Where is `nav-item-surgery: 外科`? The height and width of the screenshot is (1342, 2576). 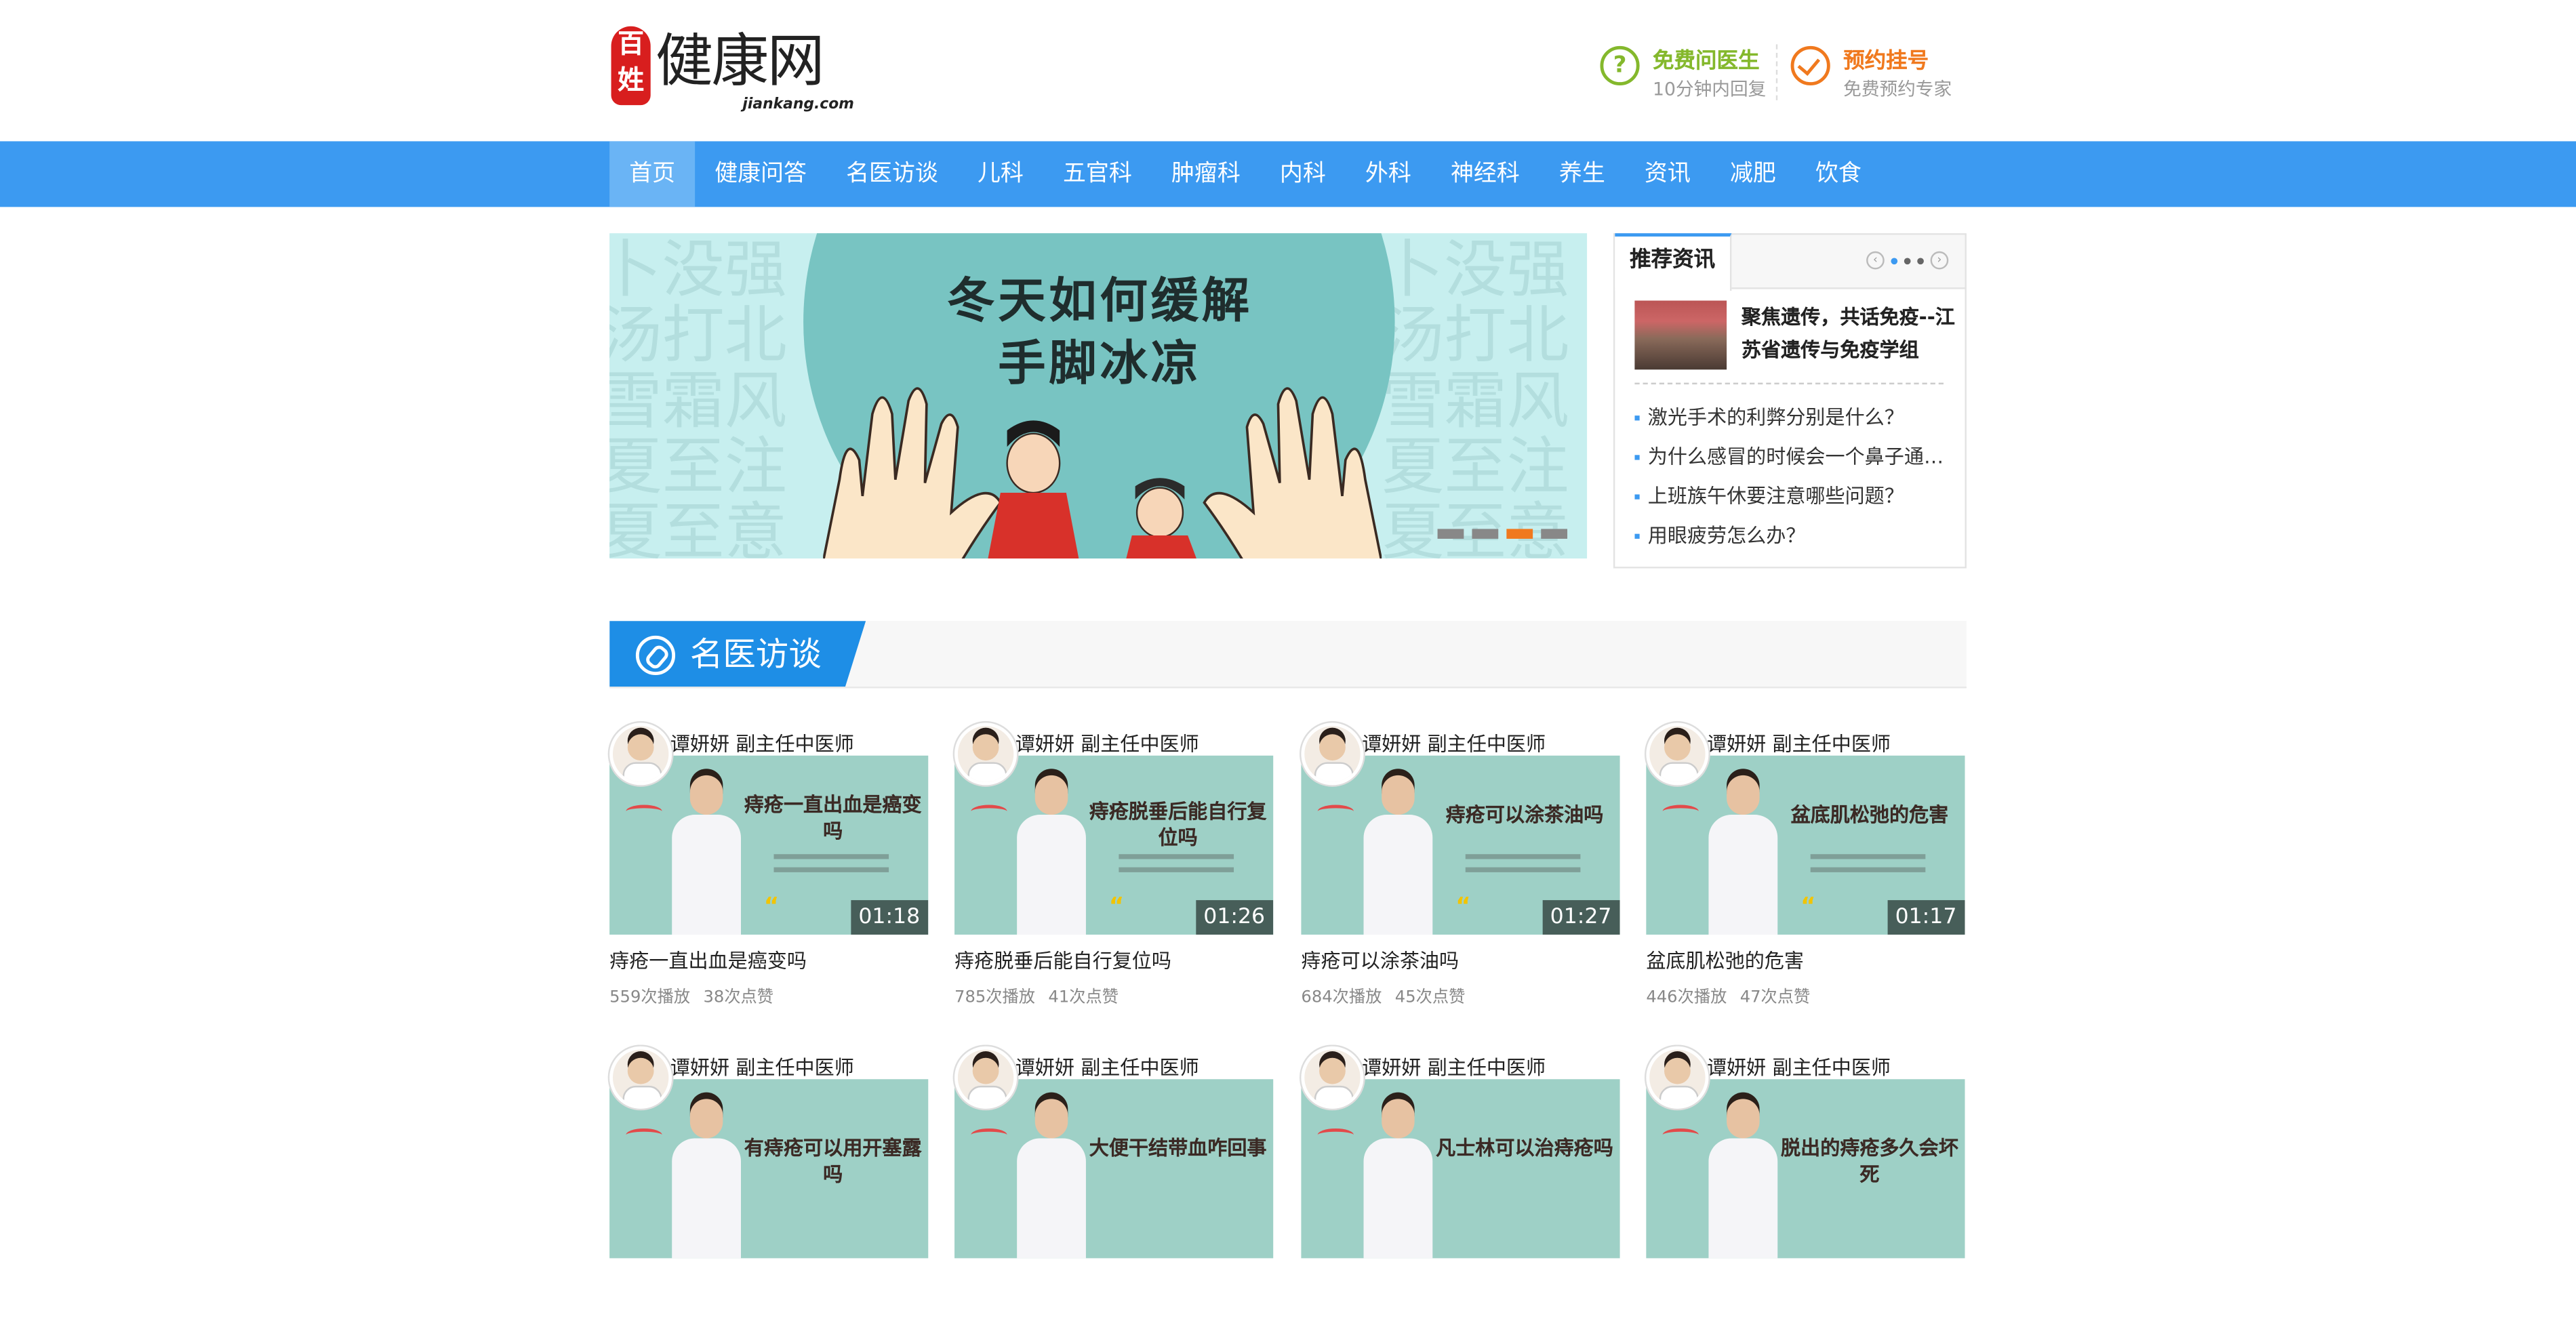 nav-item-surgery: 外科 is located at coordinates (1388, 174).